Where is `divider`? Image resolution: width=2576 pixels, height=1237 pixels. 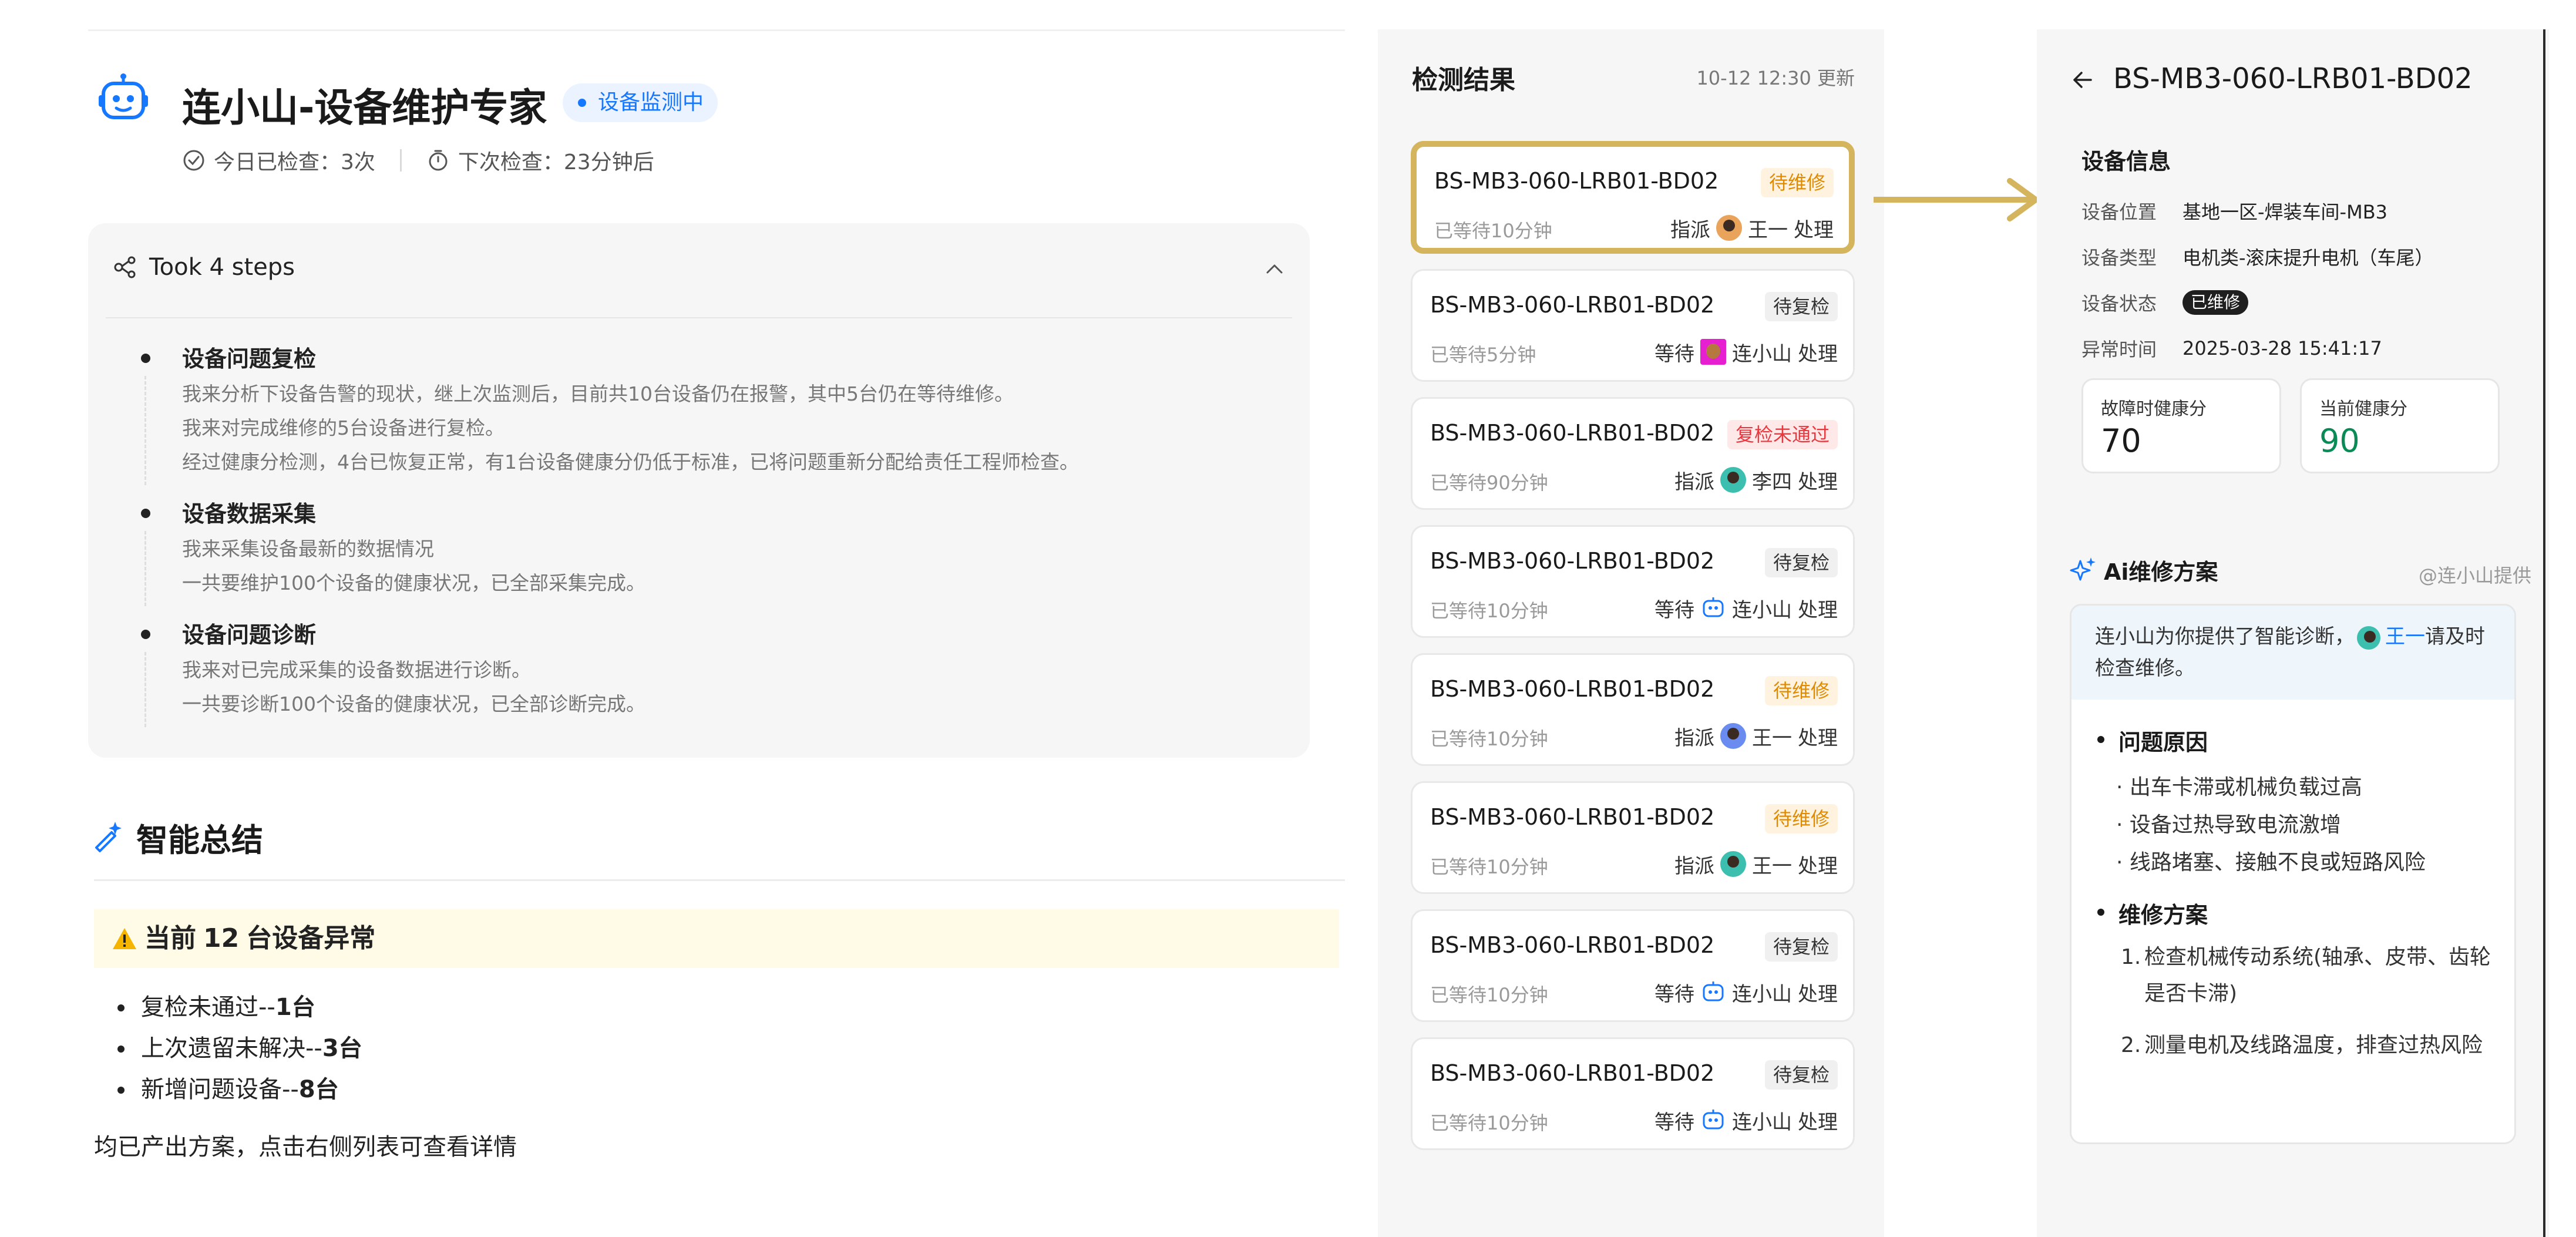 divider is located at coordinates (716, 30).